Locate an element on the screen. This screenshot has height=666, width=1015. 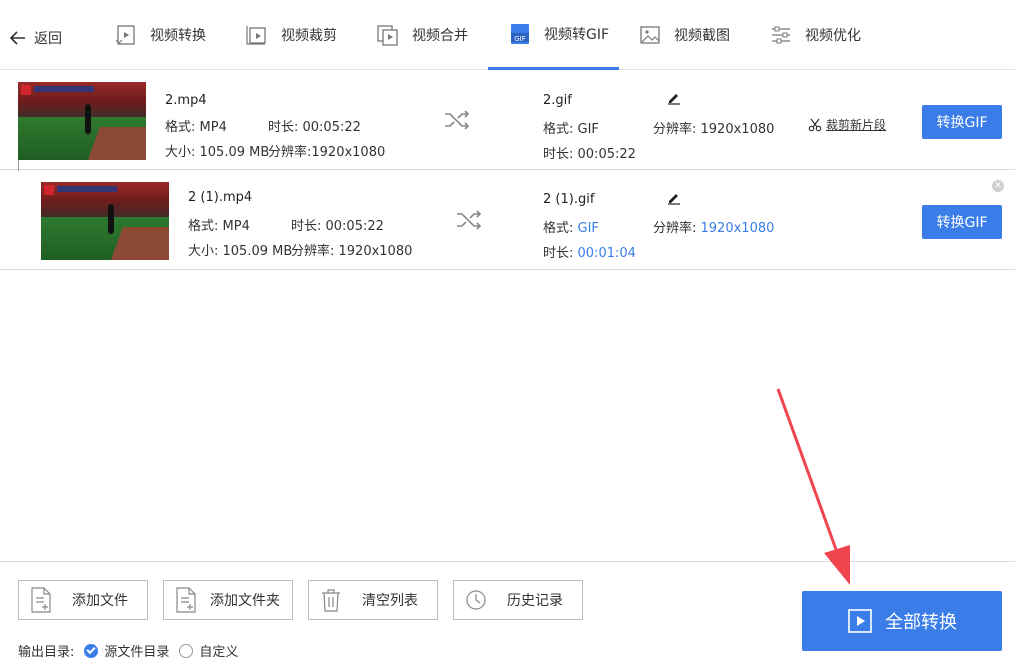
output-duration: 时长: 00:05:22 is located at coordinates (589, 154).